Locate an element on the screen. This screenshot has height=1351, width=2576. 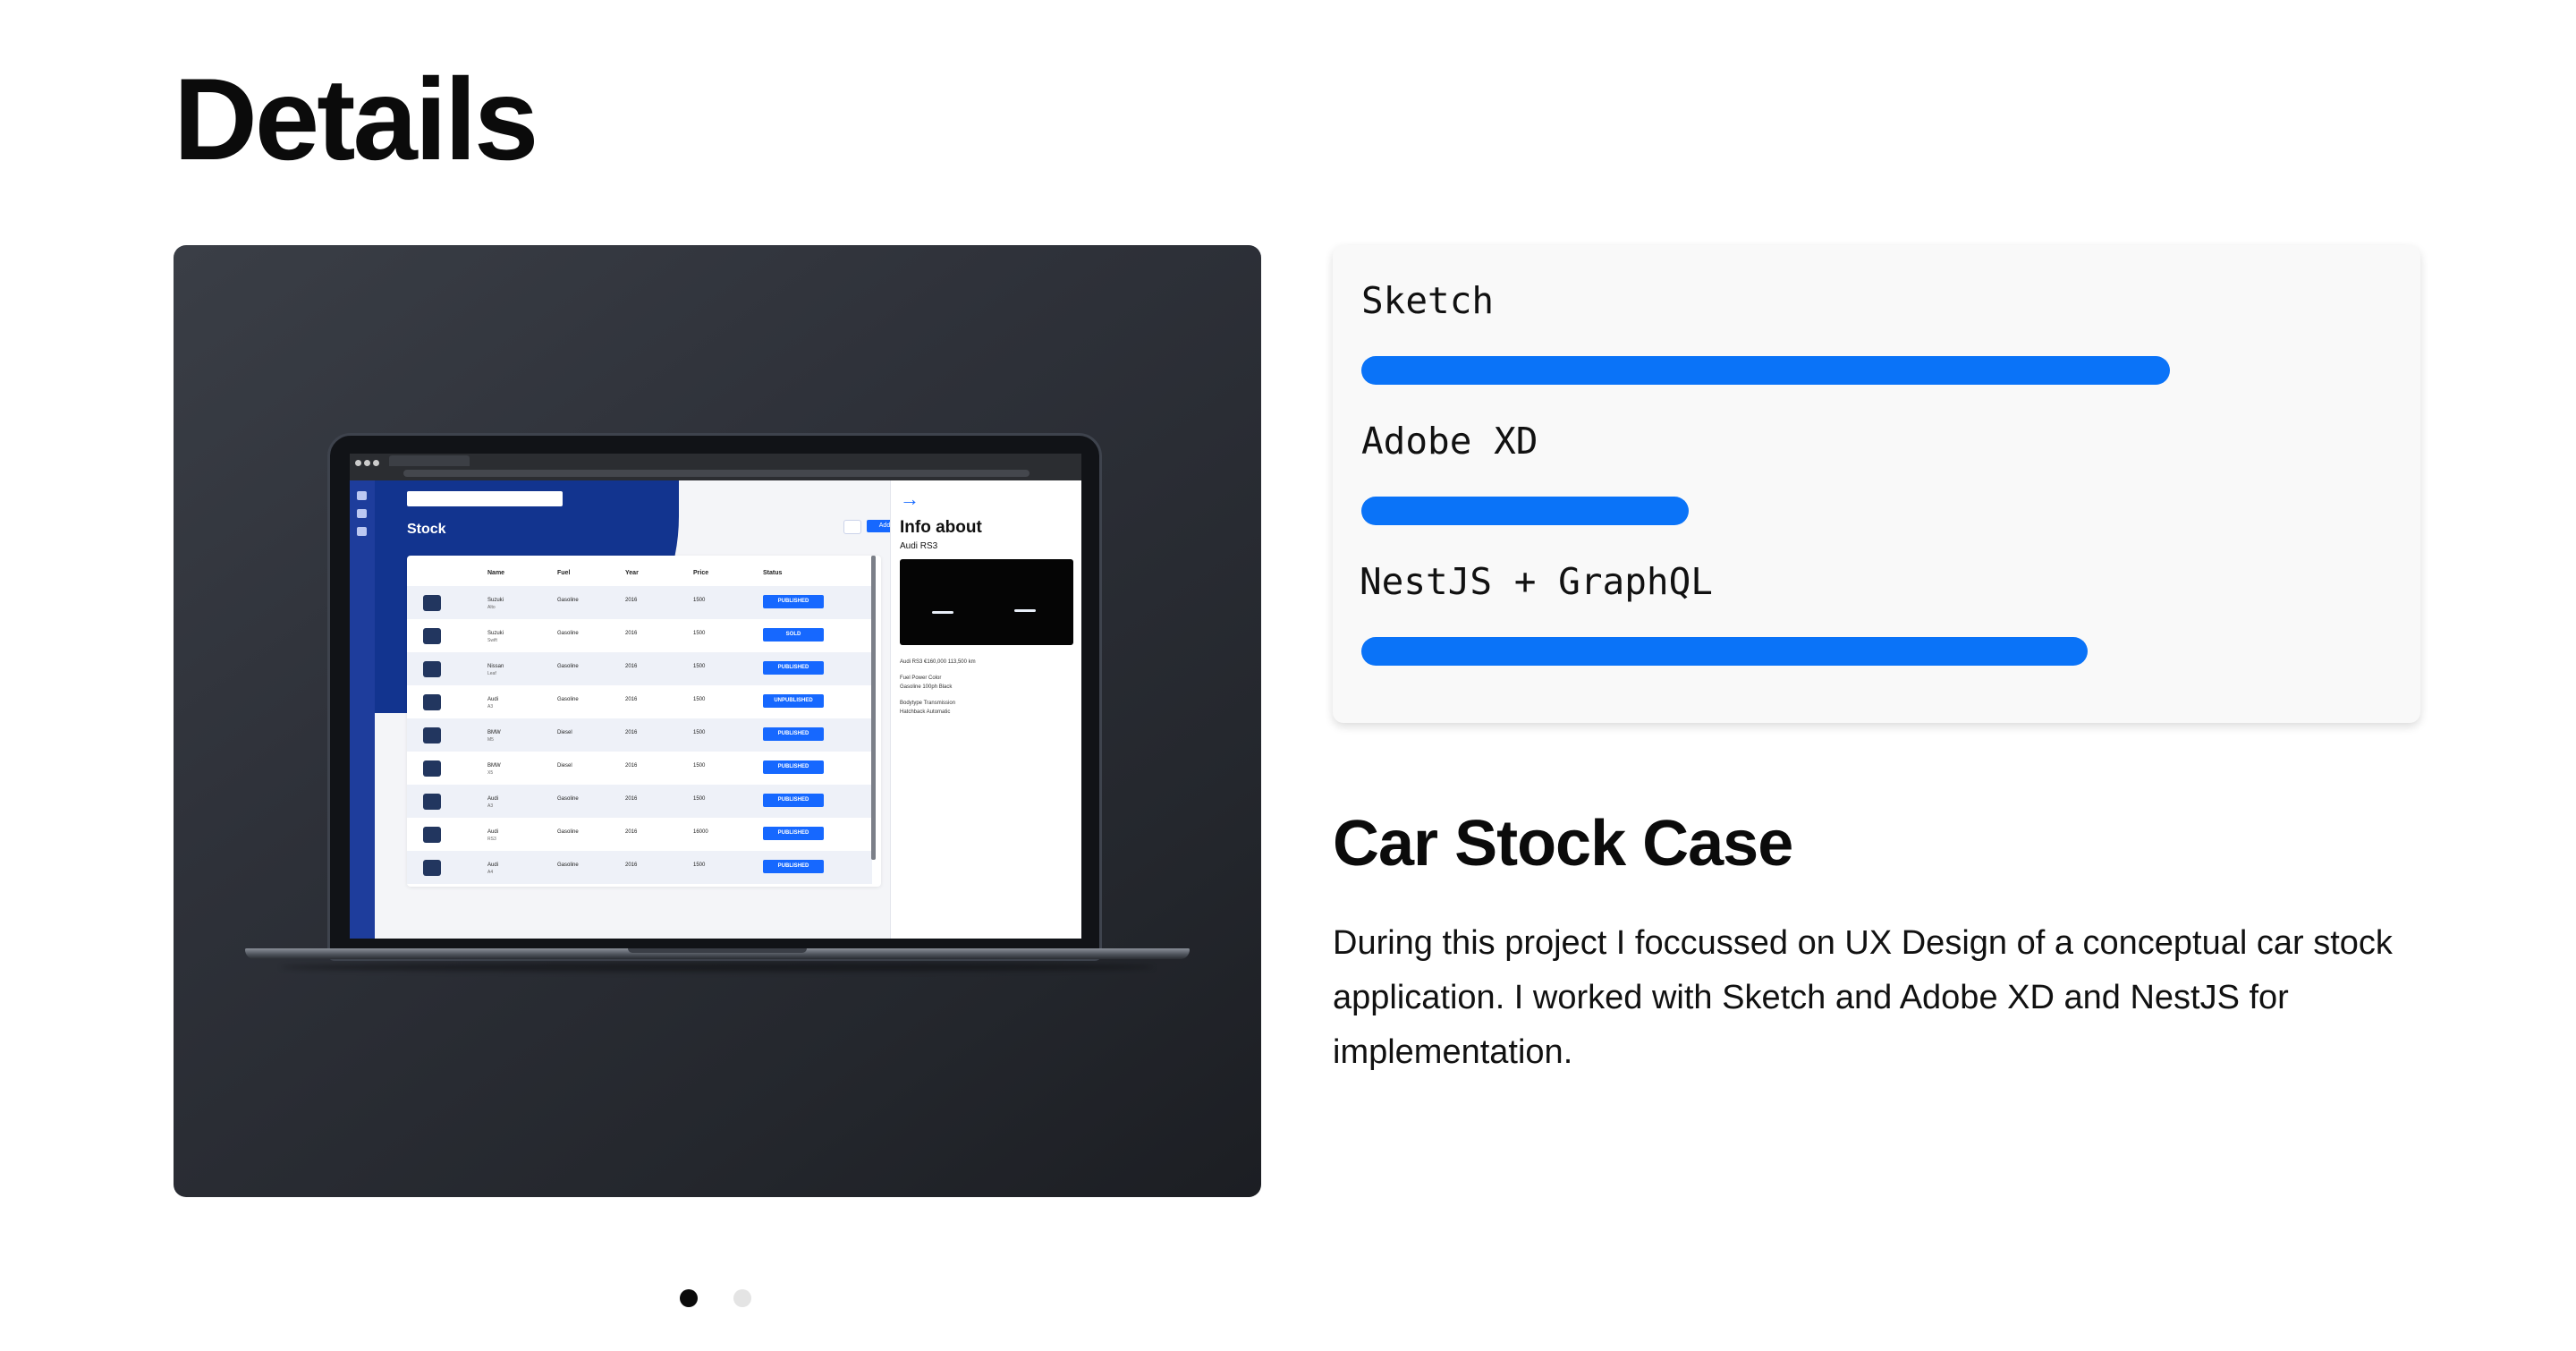
chart-icon is located at coordinates (362, 496).